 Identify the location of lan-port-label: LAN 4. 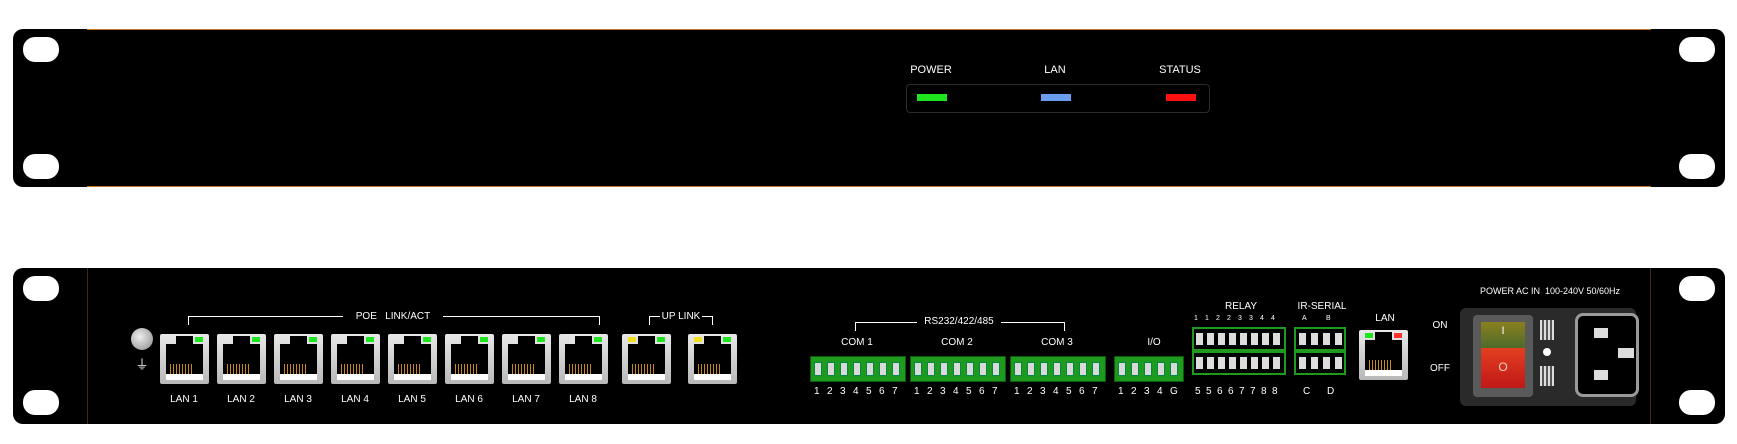
(355, 399).